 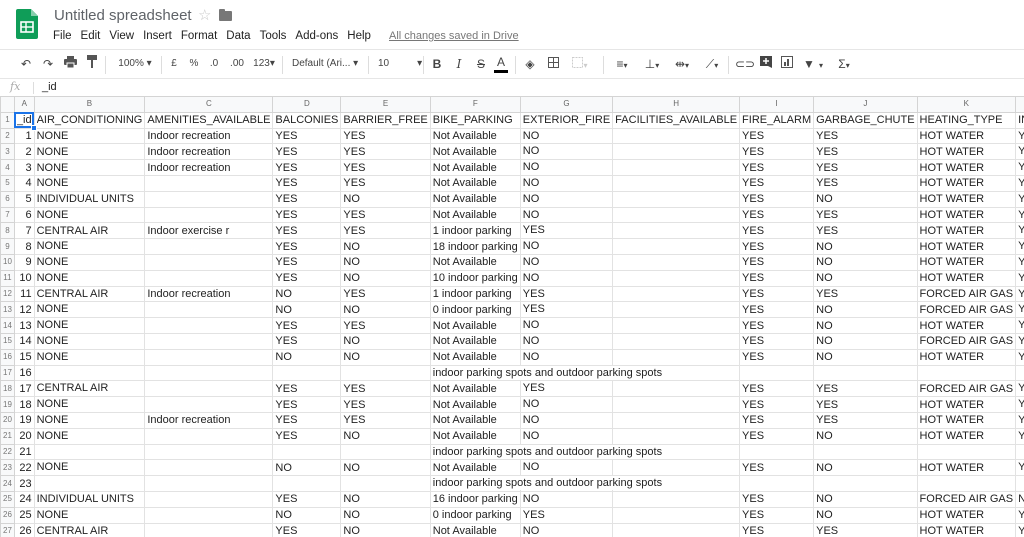 I want to click on cell-i12: YES, so click(x=777, y=294).